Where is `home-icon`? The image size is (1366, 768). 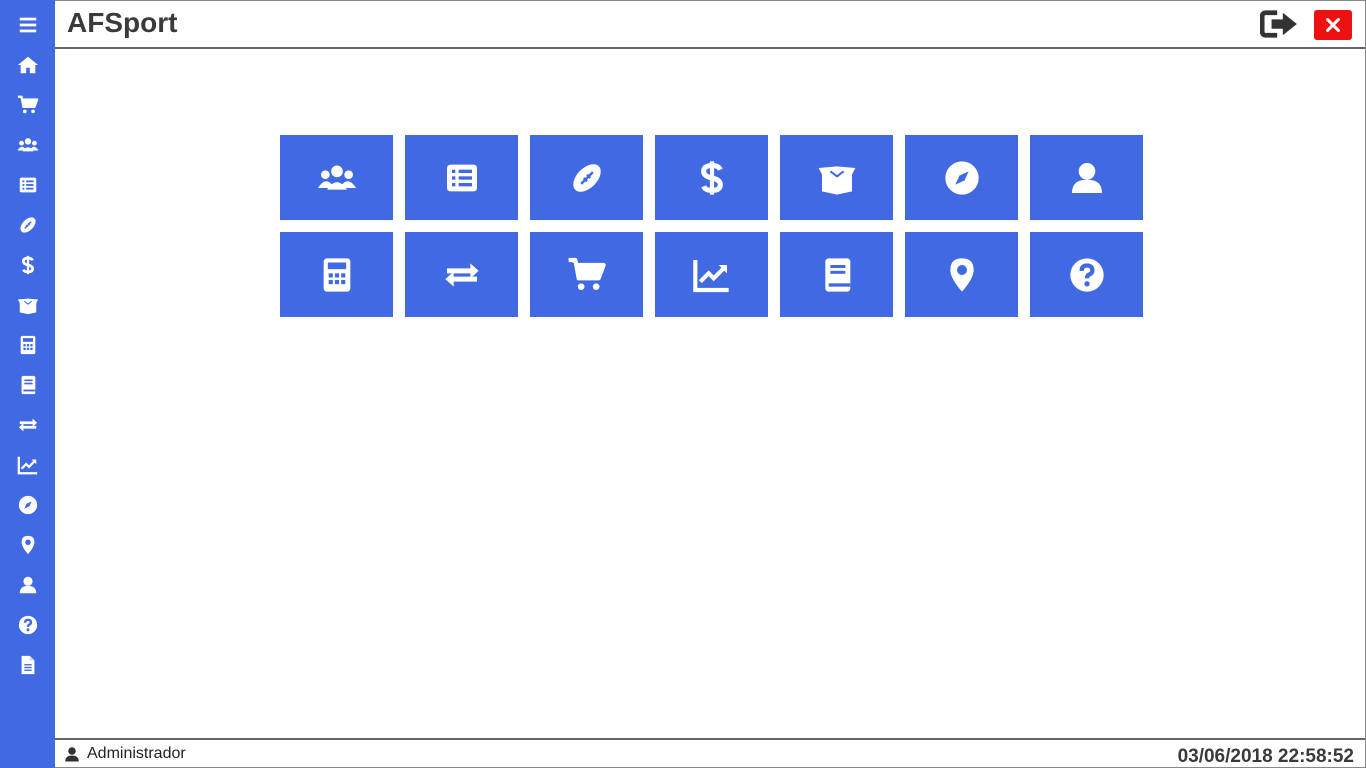 home-icon is located at coordinates (27, 65).